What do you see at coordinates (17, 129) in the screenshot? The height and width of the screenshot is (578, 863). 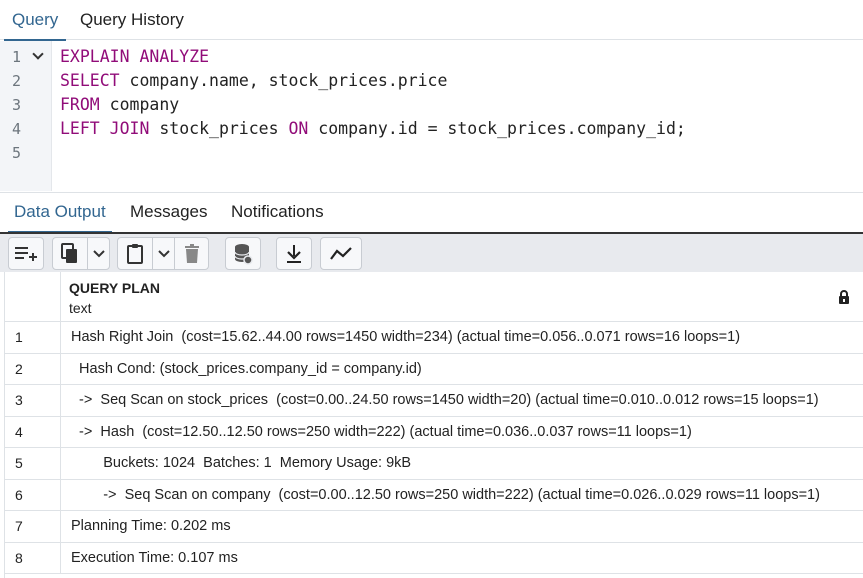 I see `line-number: 4` at bounding box center [17, 129].